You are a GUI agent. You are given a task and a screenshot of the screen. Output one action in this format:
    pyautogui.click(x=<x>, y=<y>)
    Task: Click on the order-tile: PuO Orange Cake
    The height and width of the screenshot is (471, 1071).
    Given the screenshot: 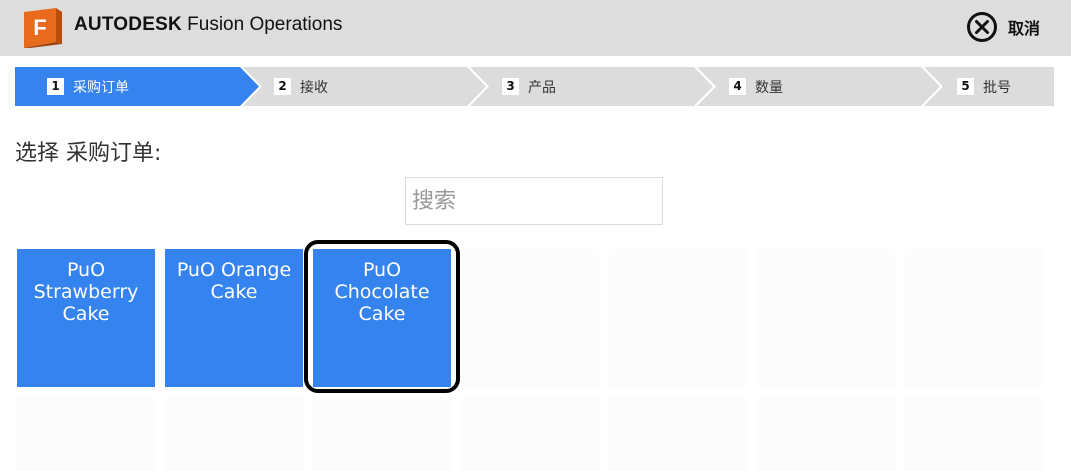 What is the action you would take?
    pyautogui.click(x=234, y=318)
    